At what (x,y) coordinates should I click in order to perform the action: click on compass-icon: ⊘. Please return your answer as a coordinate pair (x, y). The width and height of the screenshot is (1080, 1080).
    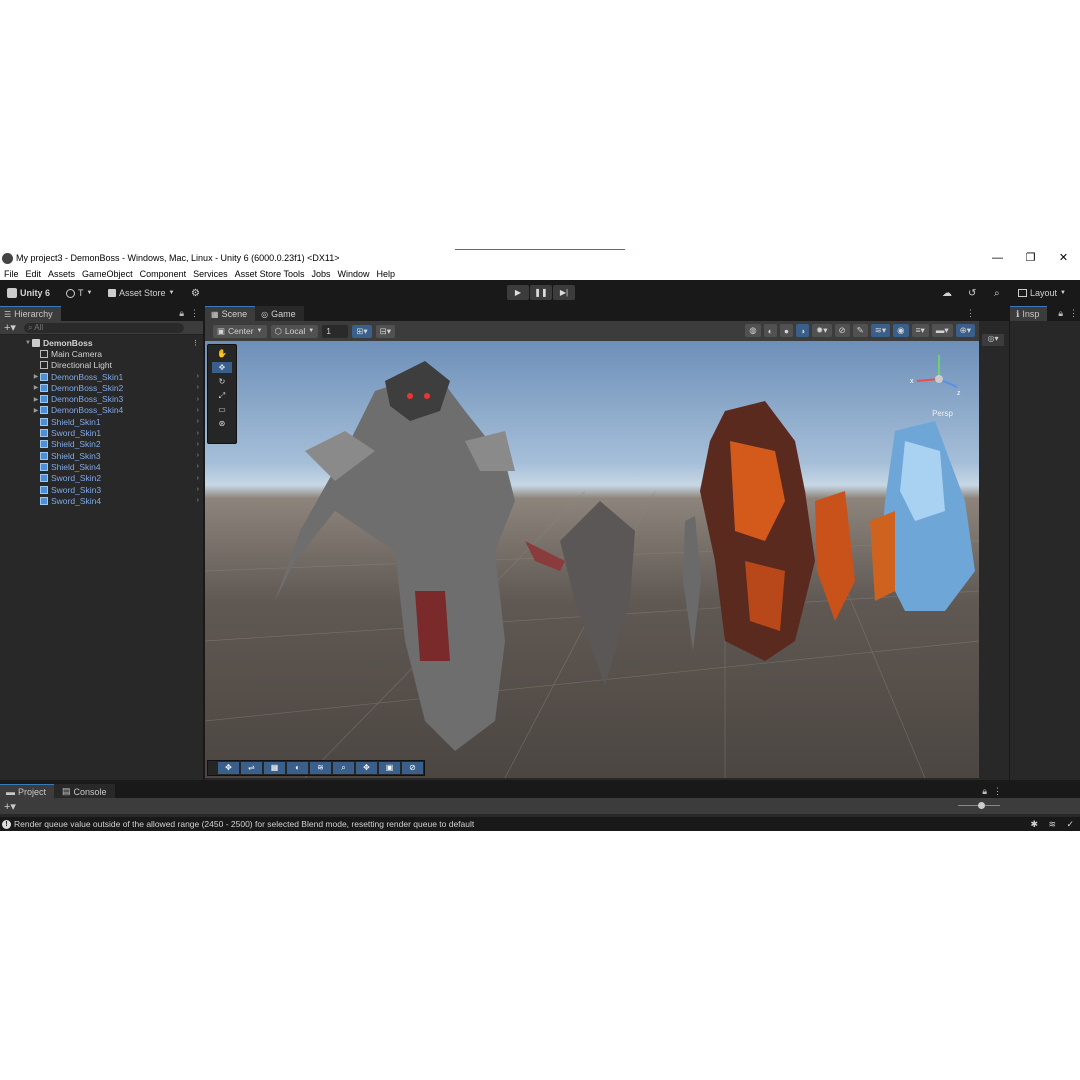
    Looking at the image, I should click on (412, 768).